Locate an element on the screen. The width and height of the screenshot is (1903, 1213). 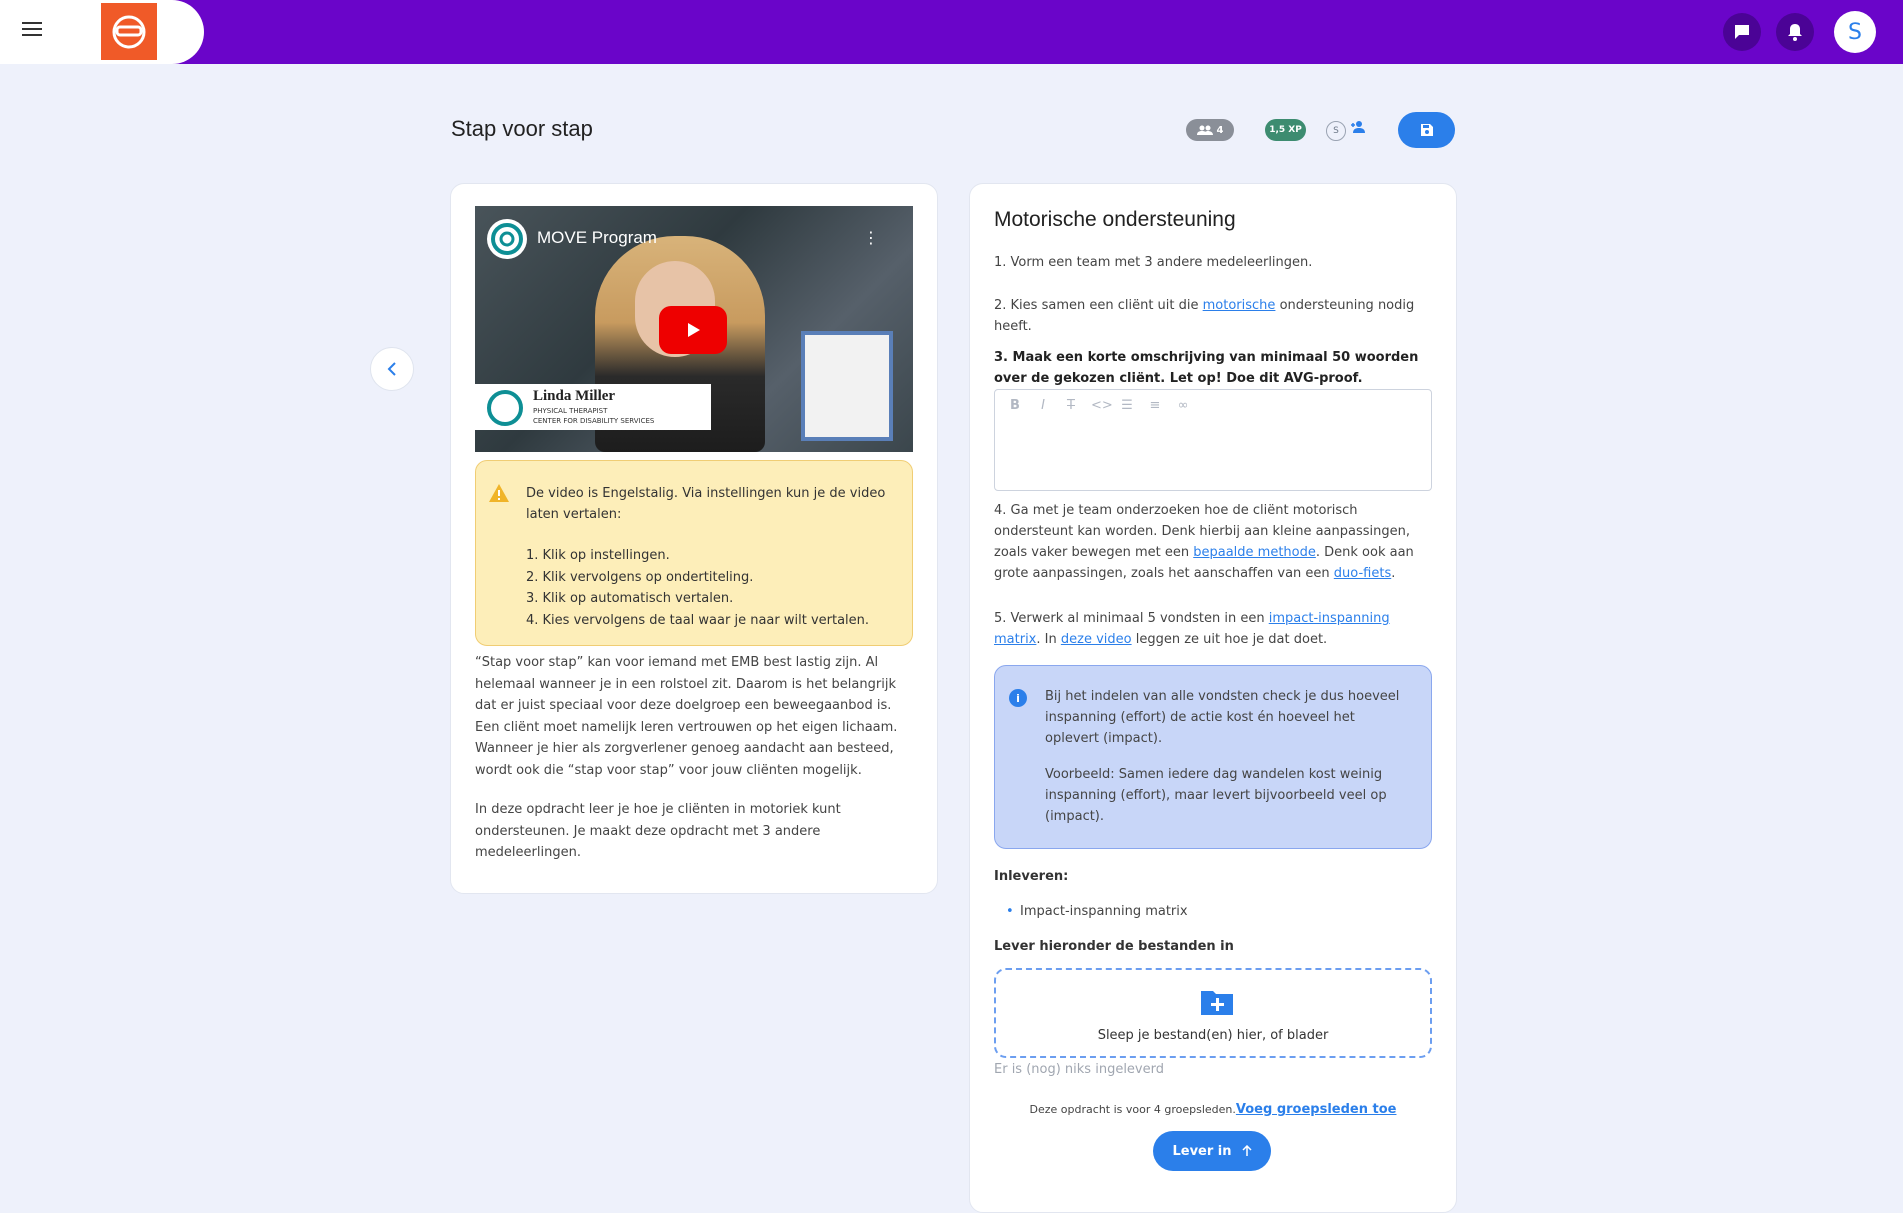
page-title: Stap voor stap is located at coordinates (522, 128).